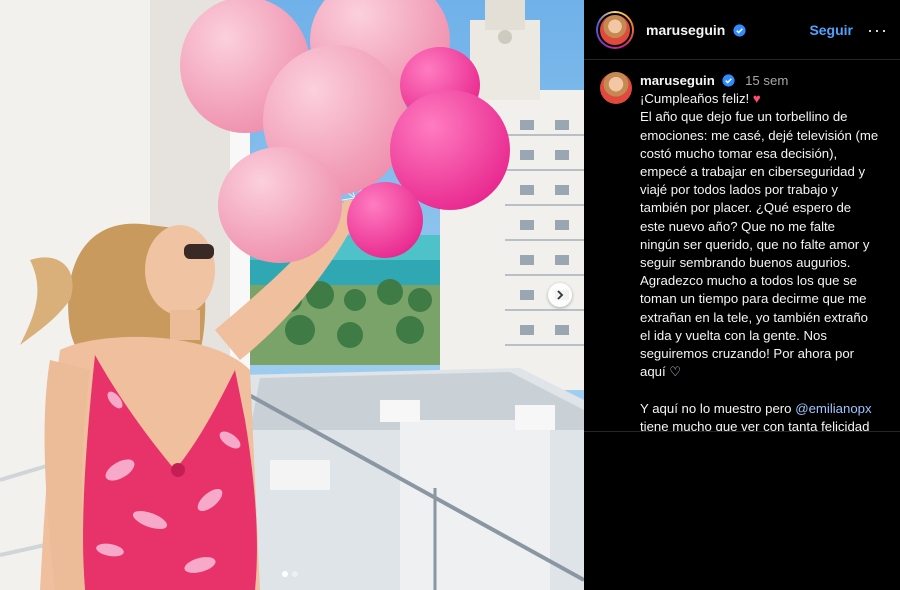 The width and height of the screenshot is (900, 590). I want to click on heart-emoji-icon: ♥, so click(756, 99).